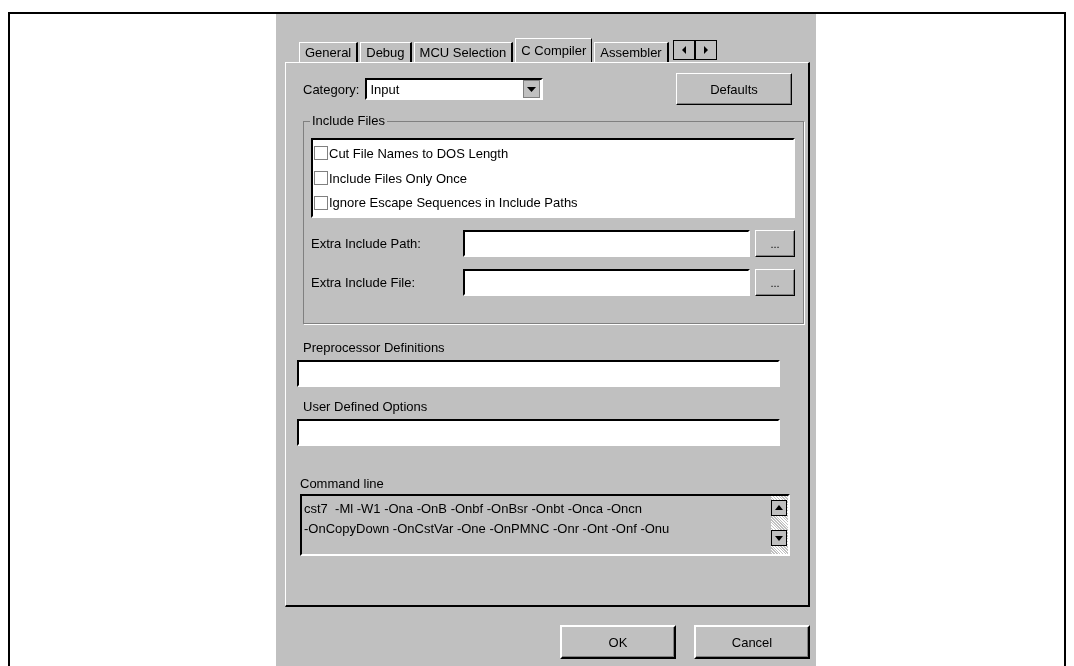 Image resolution: width=1074 pixels, height=666 pixels. I want to click on scroll-left-icon, so click(683, 50).